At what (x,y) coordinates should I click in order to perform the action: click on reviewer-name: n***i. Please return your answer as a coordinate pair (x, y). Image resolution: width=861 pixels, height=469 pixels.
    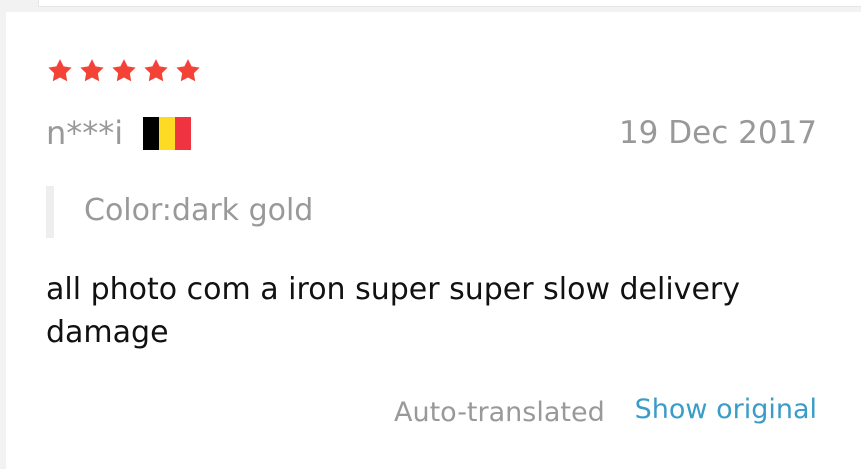
    Looking at the image, I should click on (85, 133).